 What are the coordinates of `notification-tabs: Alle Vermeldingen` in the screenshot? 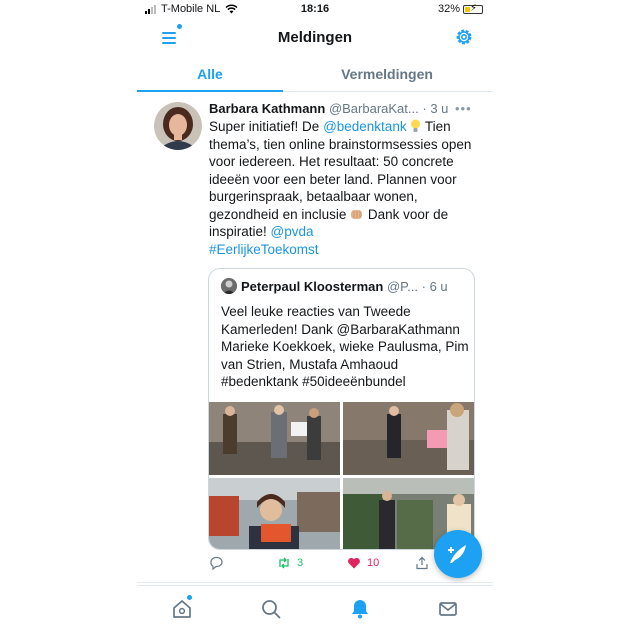 It's located at (315, 75).